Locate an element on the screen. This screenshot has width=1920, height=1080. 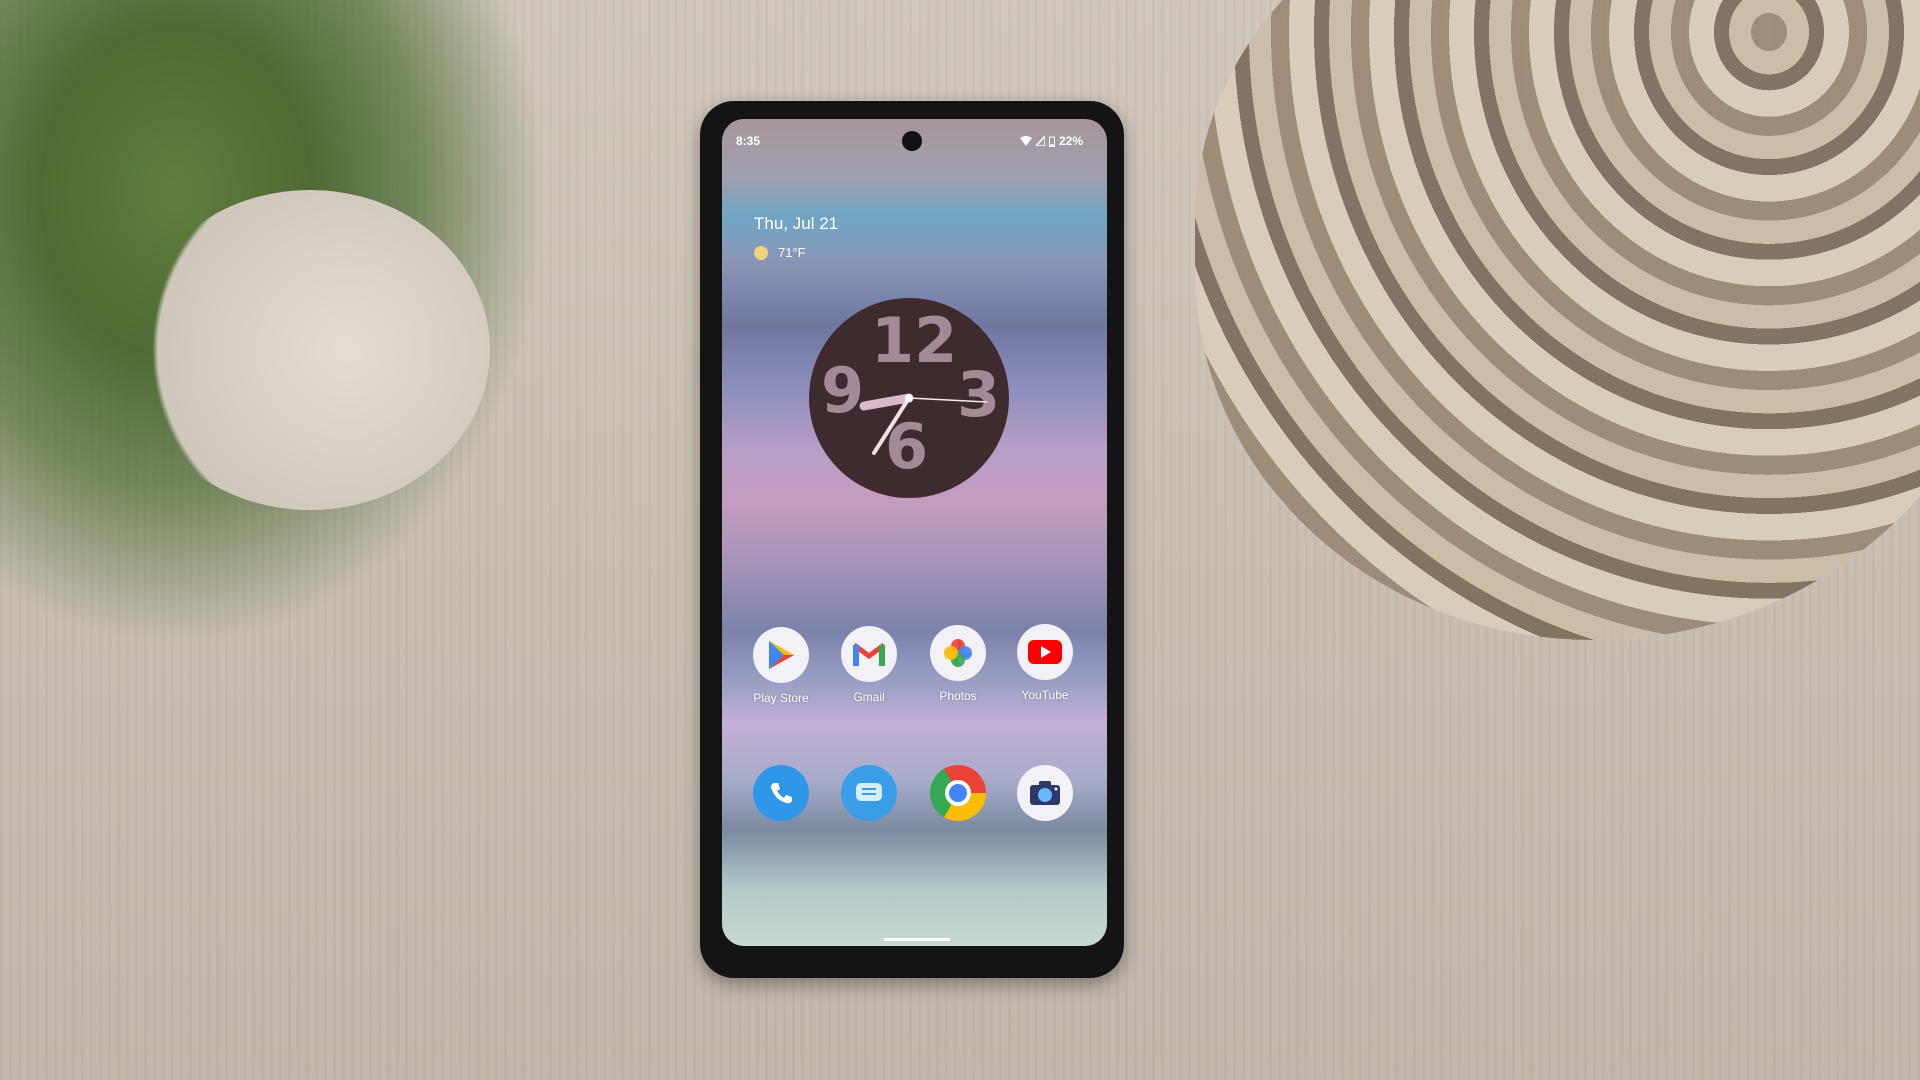
dock-phone is located at coordinates (781, 793).